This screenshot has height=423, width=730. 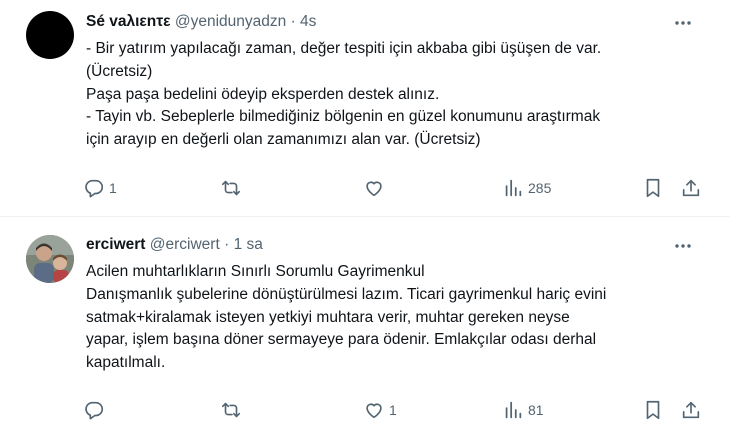 I want to click on tweet-header: Sé vaλιεnτε @yenidunyadzn · 4s, so click(x=201, y=22).